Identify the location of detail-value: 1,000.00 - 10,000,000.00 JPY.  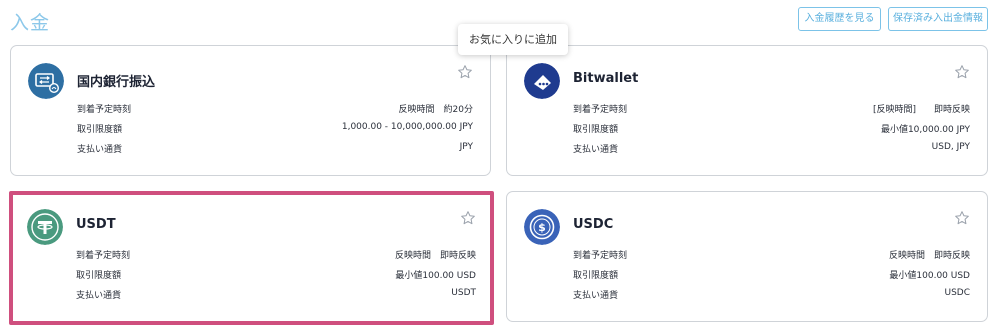
(407, 127).